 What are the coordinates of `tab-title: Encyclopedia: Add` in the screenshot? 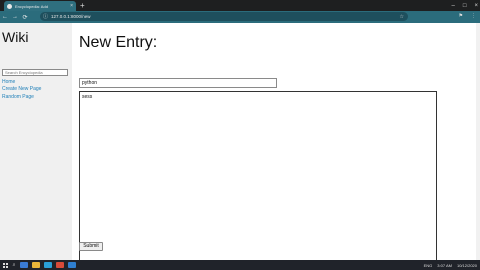 It's located at (31, 6).